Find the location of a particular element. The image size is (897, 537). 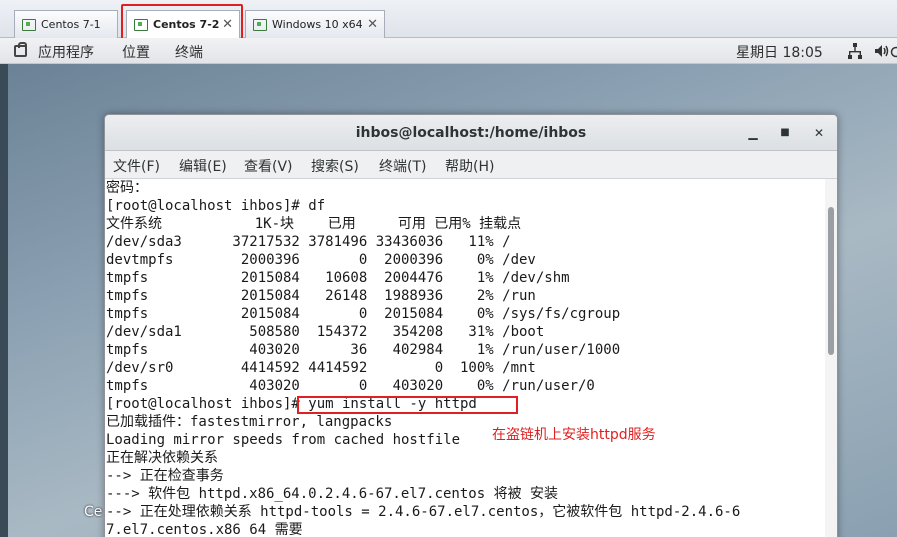

terminal-line: 7.el7.centos.x86_64 需要 is located at coordinates (204, 529).